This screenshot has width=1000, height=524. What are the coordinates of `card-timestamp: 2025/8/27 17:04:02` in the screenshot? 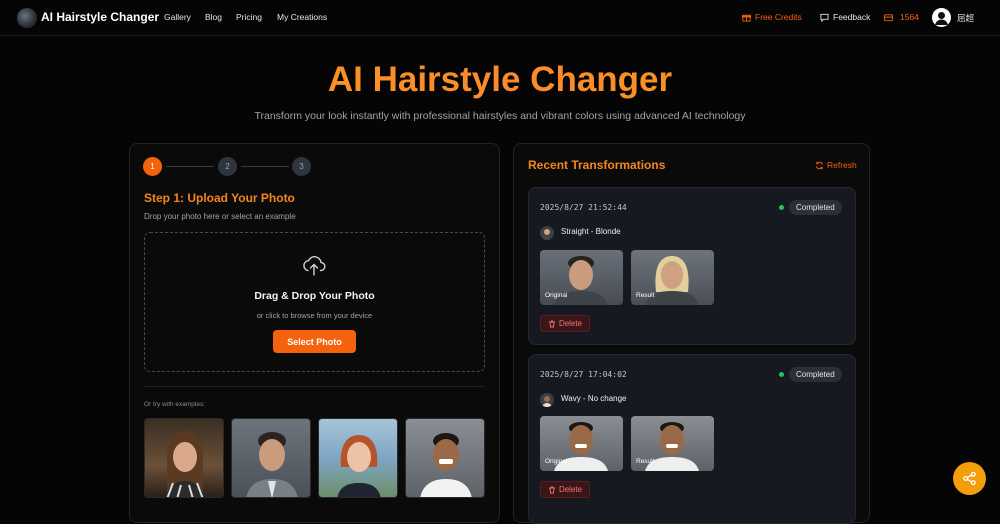 It's located at (583, 374).